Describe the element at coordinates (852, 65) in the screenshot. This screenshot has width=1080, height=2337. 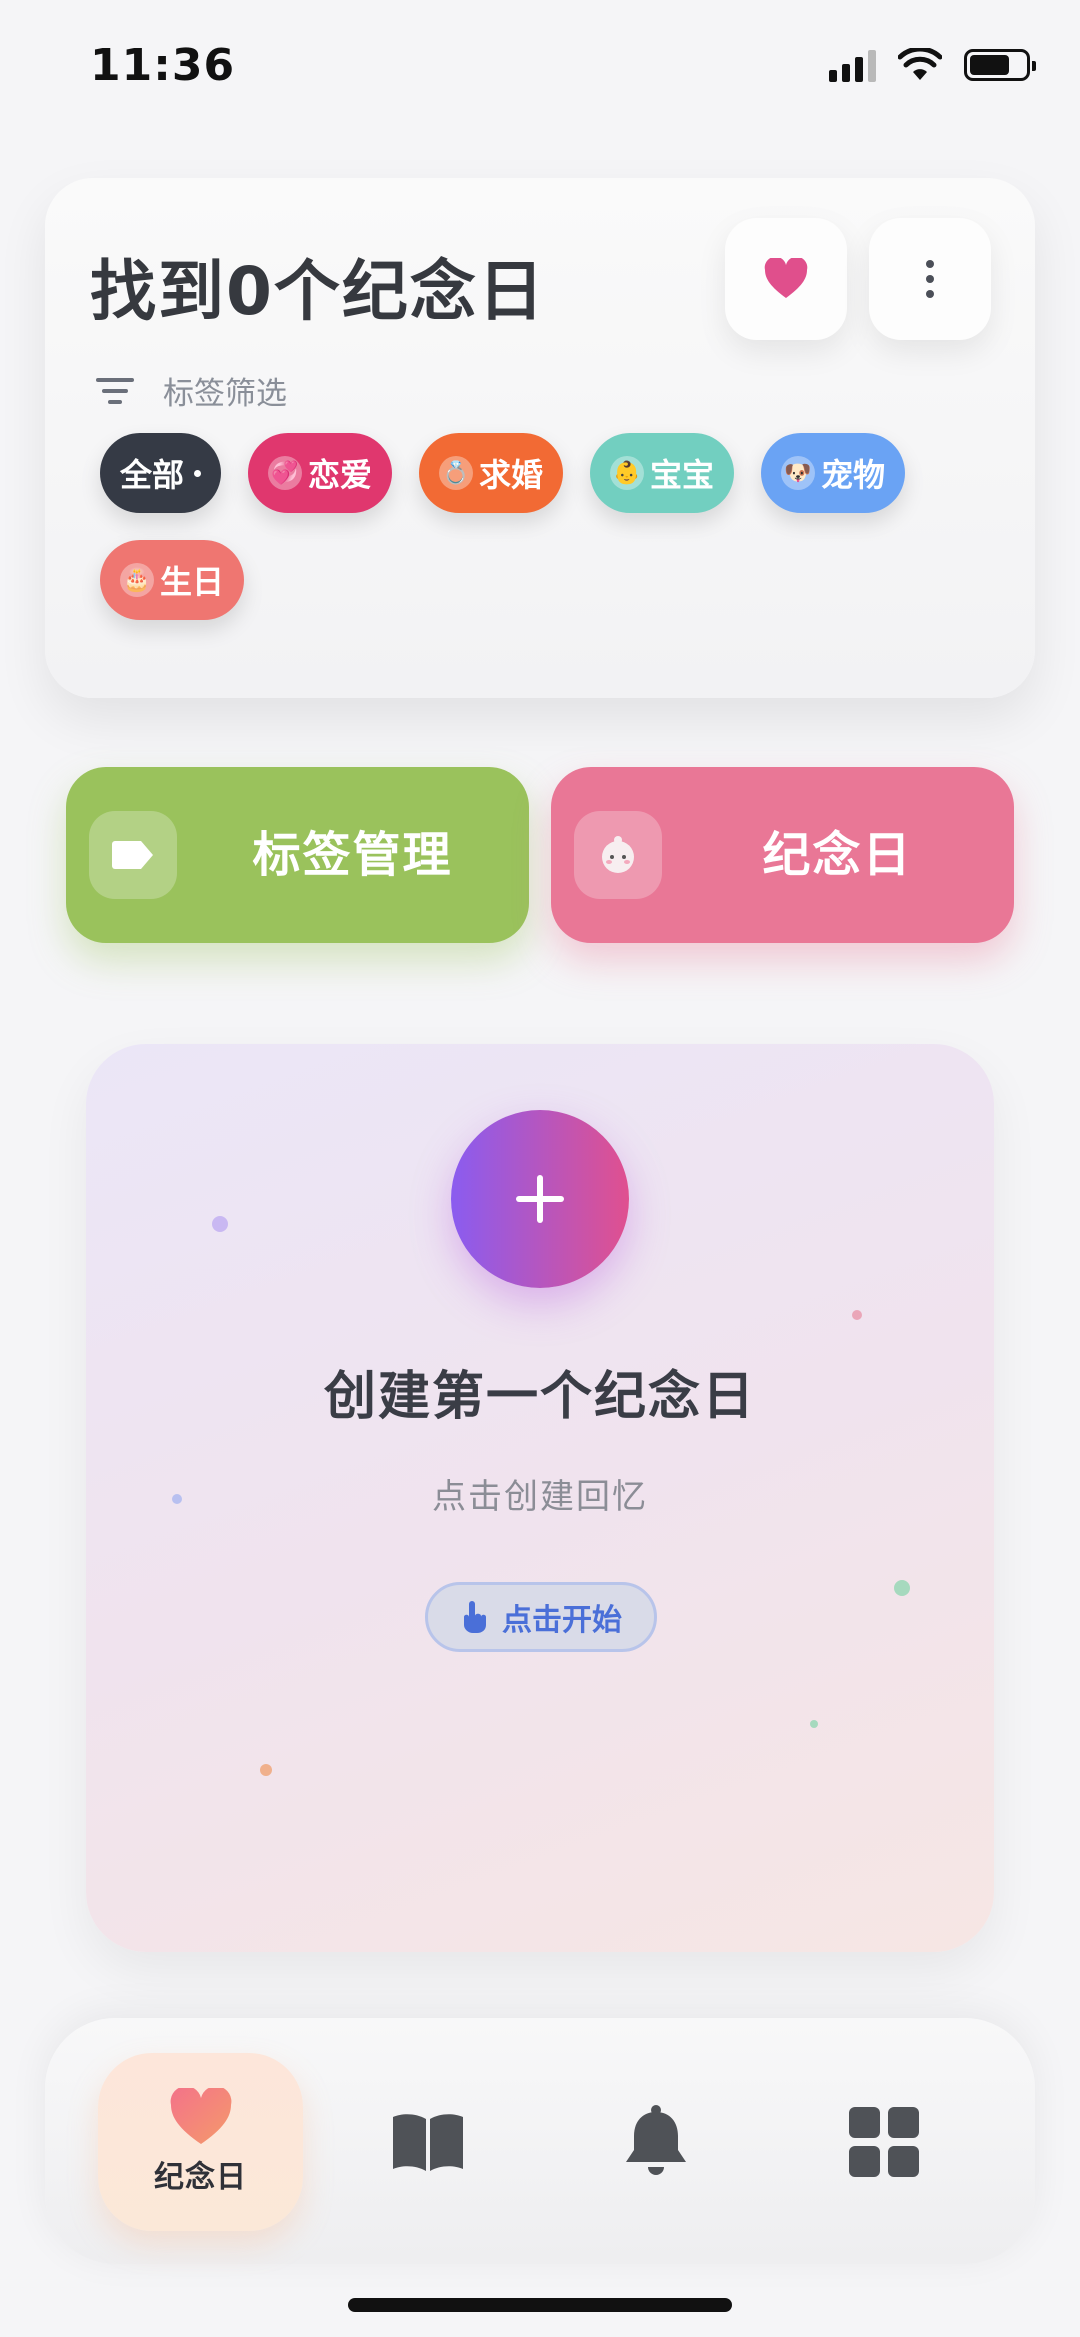
I see `signal-icon` at that location.